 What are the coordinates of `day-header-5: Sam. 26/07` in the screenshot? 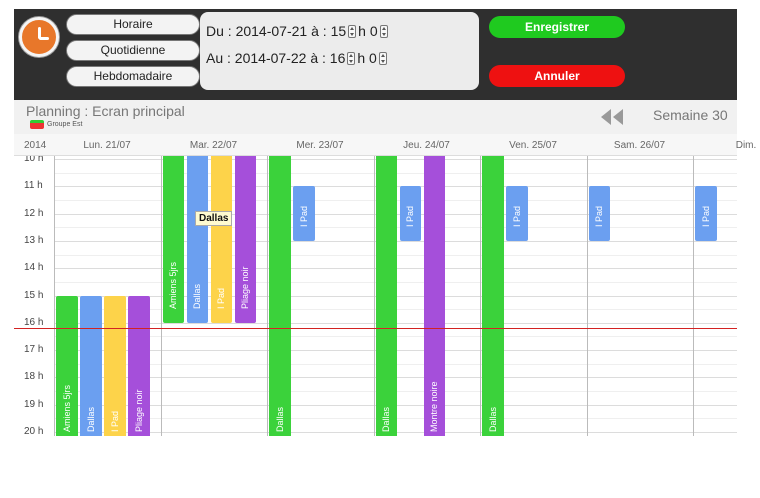 It's located at (639, 145).